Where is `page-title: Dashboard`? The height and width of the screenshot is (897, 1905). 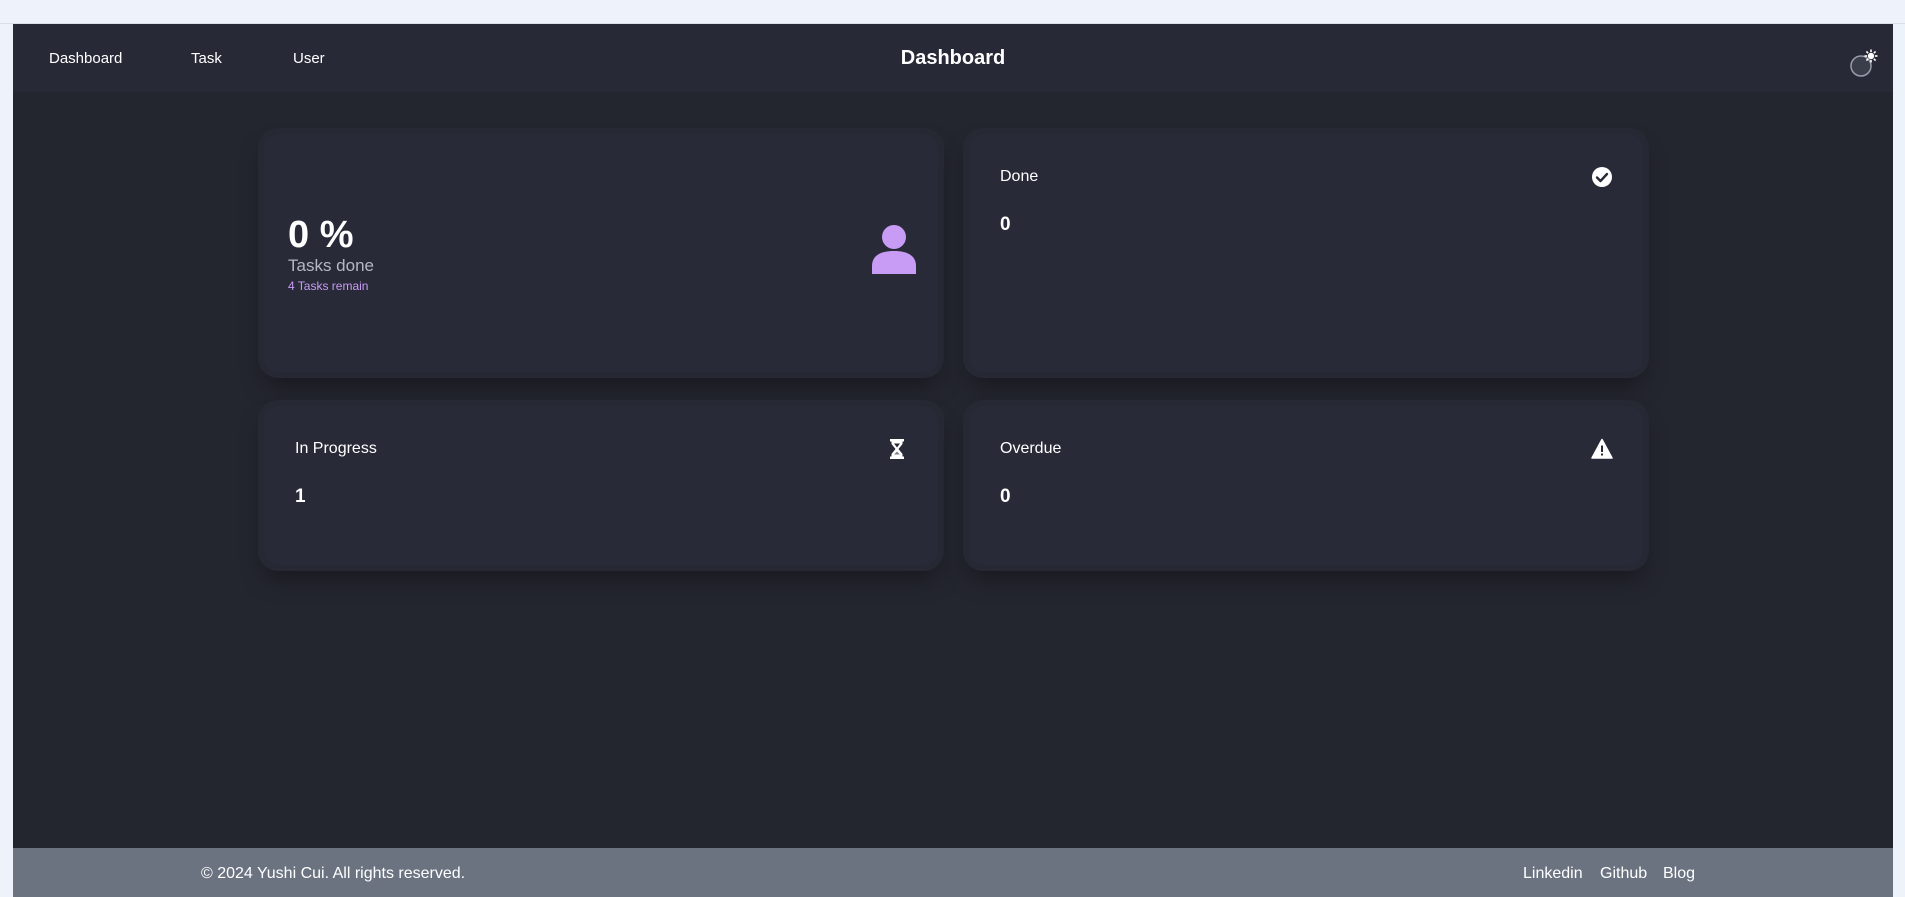
page-title: Dashboard is located at coordinates (953, 58).